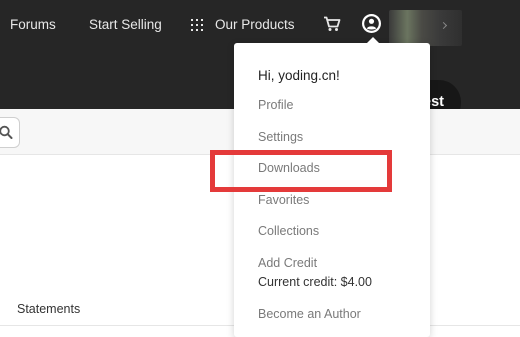 The width and height of the screenshot is (520, 337). Describe the element at coordinates (125, 24) in the screenshot. I see `nav-start-selling-link: Start Selling` at that location.